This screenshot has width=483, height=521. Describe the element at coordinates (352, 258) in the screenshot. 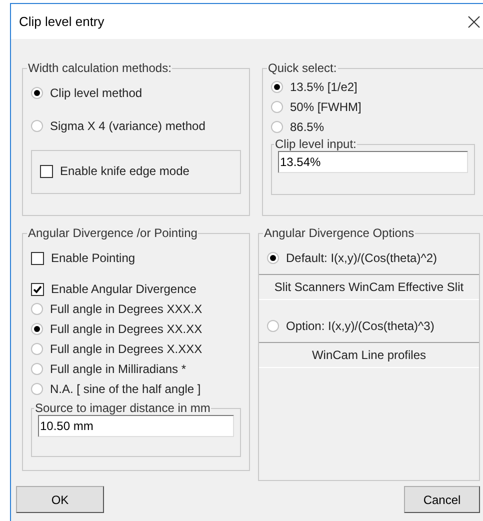

I see `radio-option: Default: I(x,y)/(Cos(theta)^2)` at that location.